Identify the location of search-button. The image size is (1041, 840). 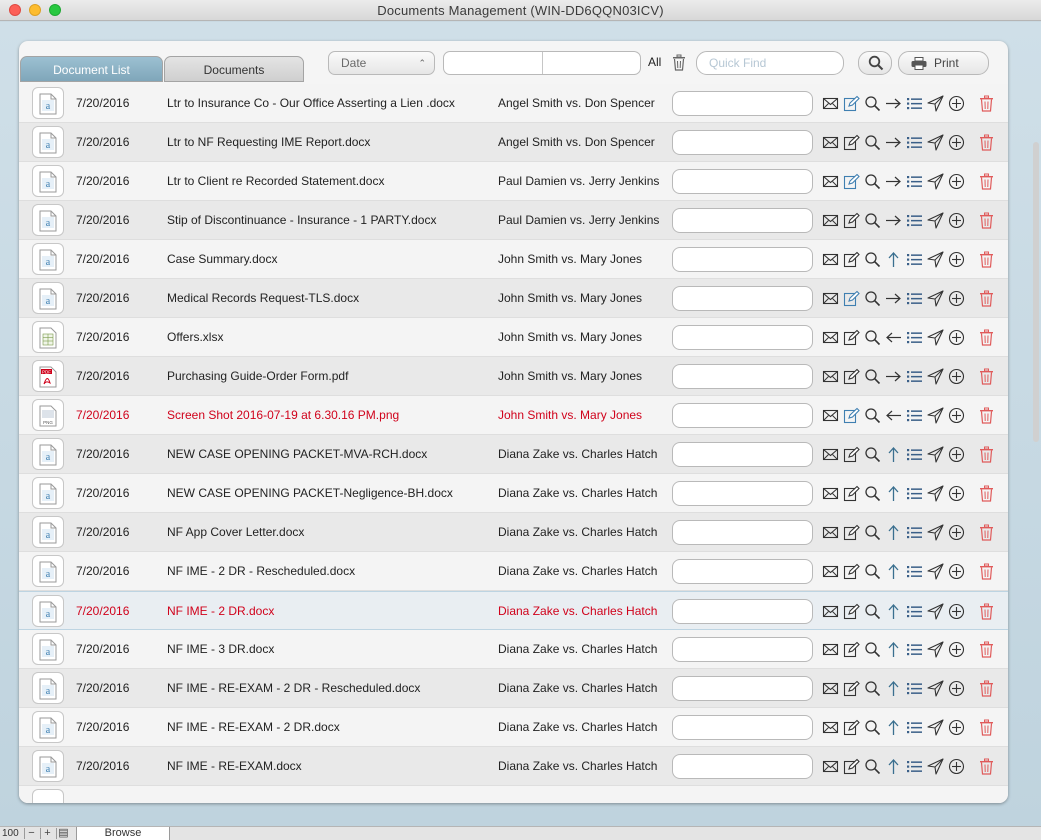
(875, 63).